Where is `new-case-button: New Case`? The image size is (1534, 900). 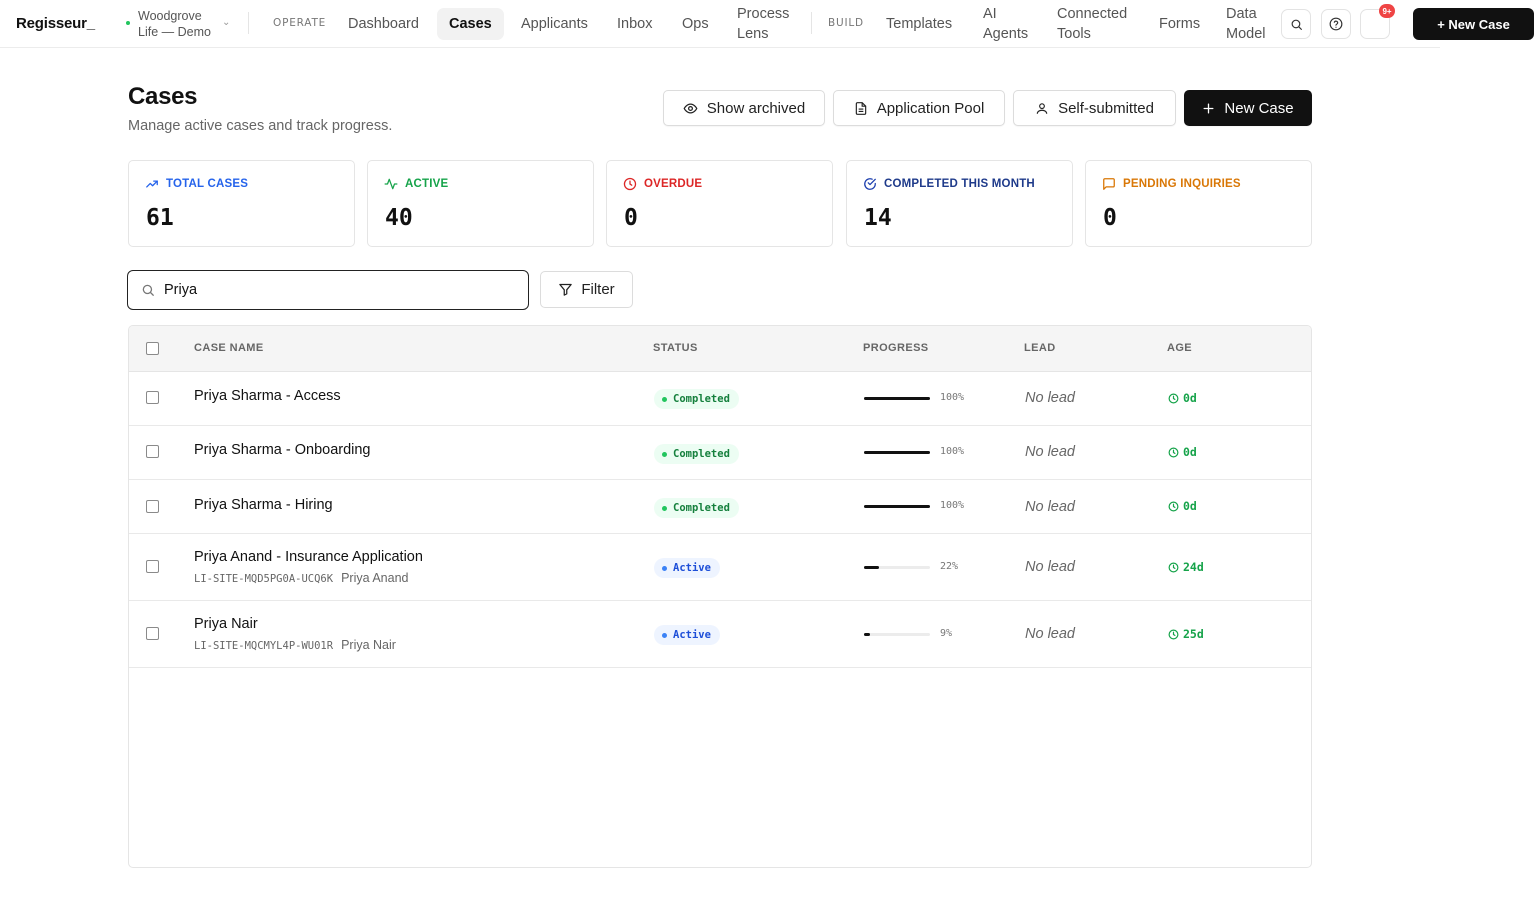
new-case-button: New Case is located at coordinates (1248, 108).